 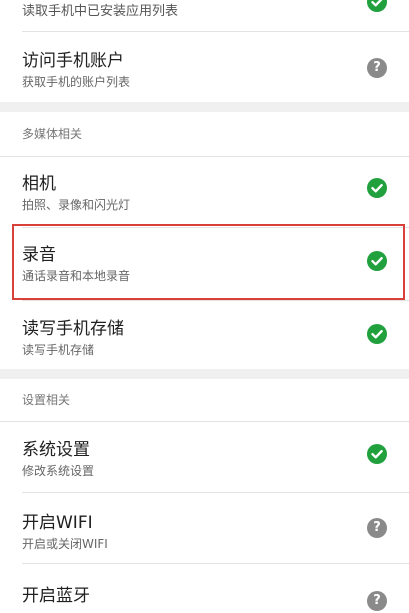 I want to click on permission-row-record: 录音 通话录音和本地录音, so click(x=204, y=264).